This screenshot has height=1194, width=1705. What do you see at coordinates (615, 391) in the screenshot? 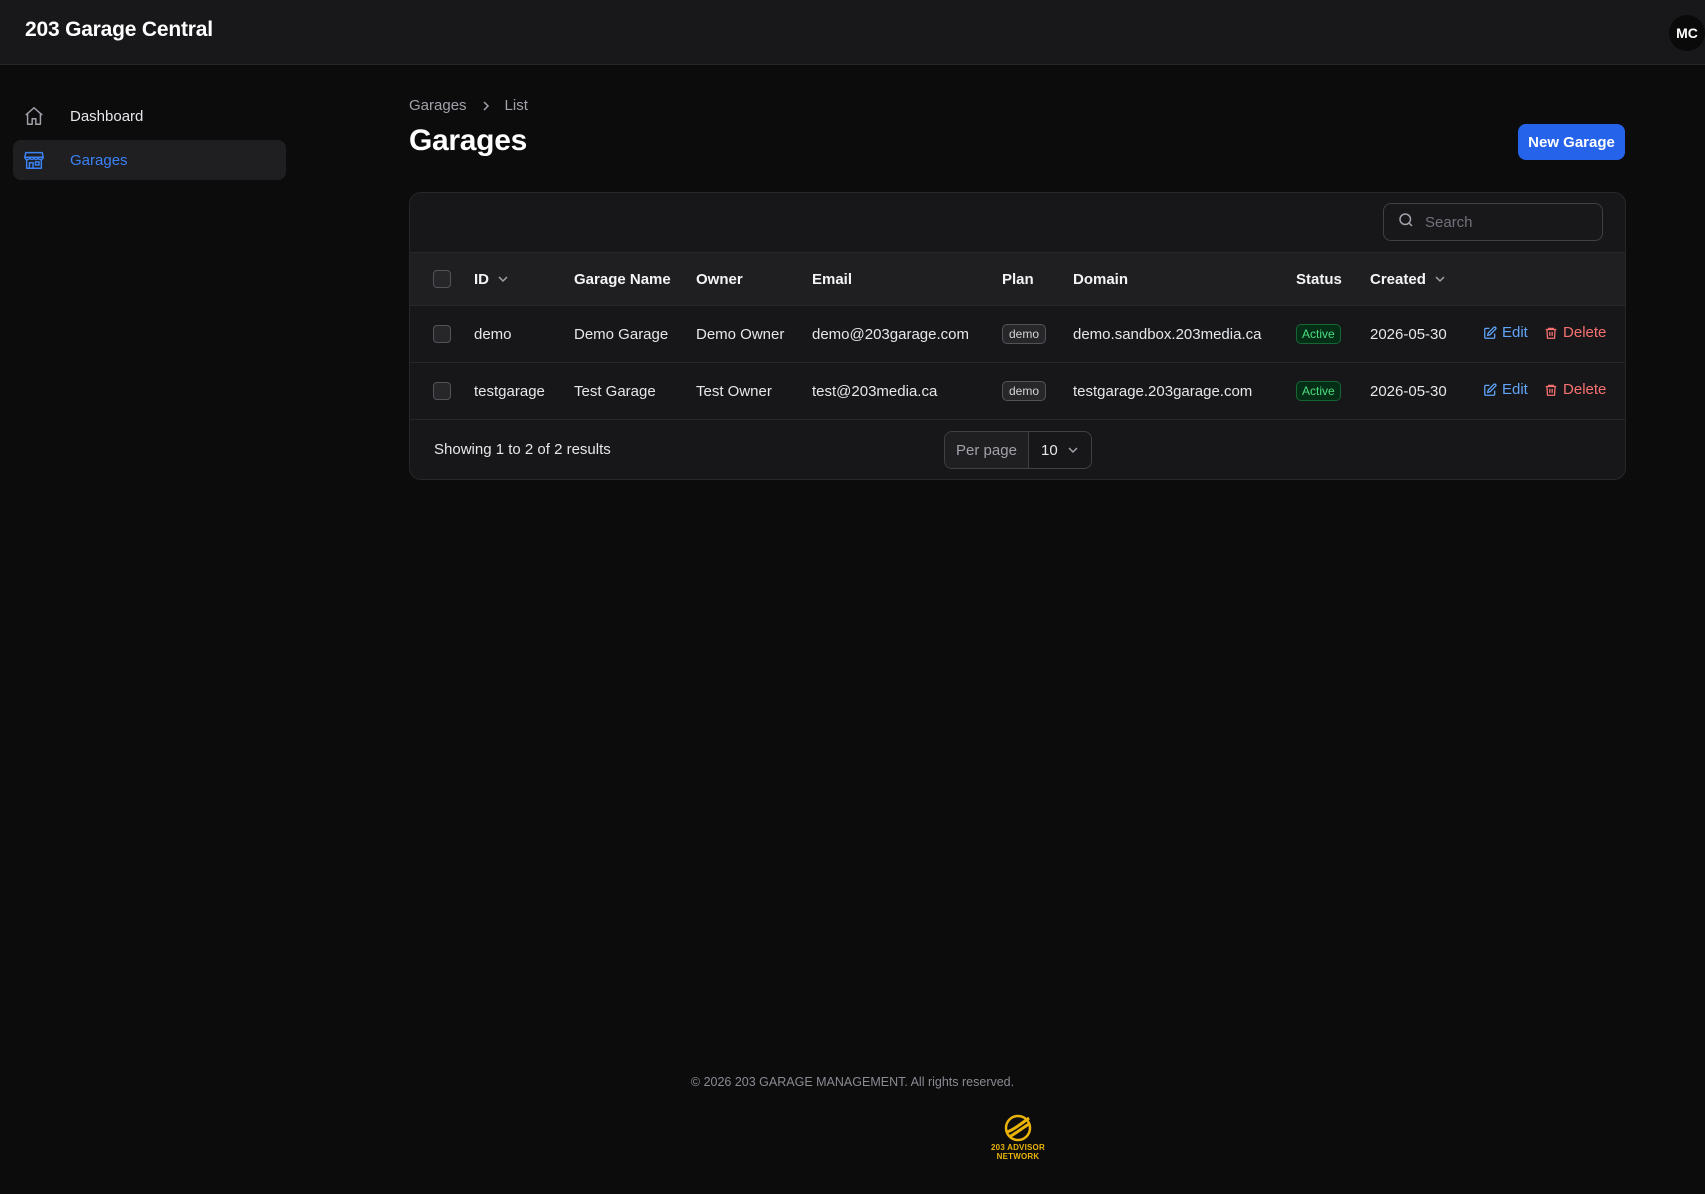
I see `cell-garage-name: Test Garage` at bounding box center [615, 391].